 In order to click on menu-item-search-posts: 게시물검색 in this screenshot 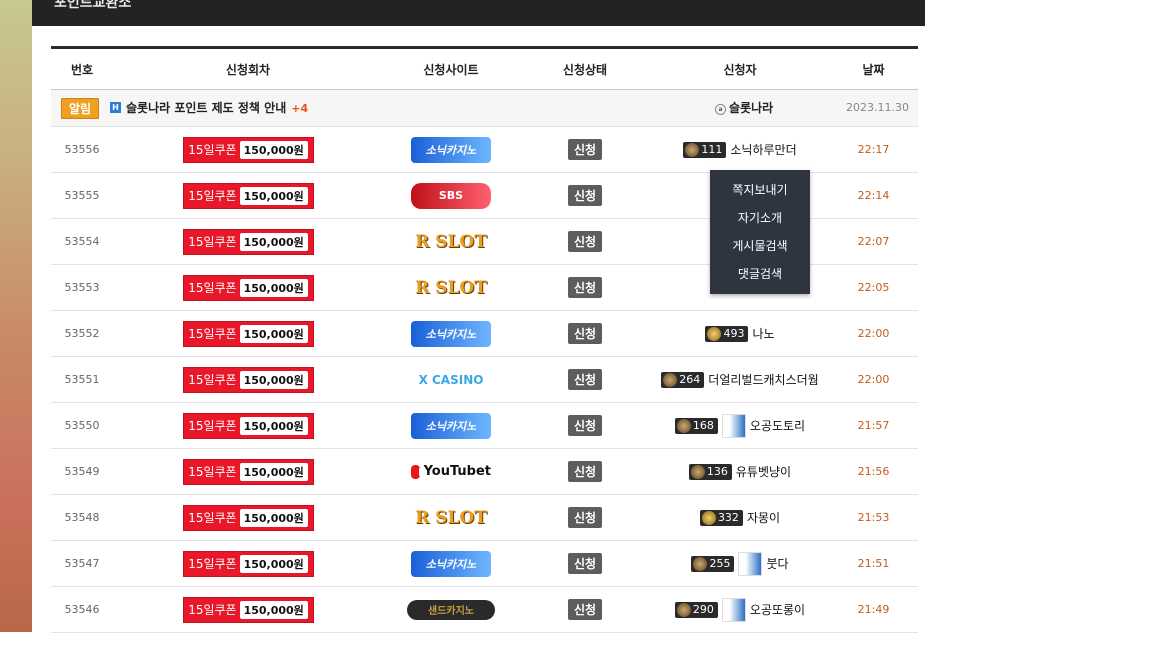, I will do `click(760, 246)`.